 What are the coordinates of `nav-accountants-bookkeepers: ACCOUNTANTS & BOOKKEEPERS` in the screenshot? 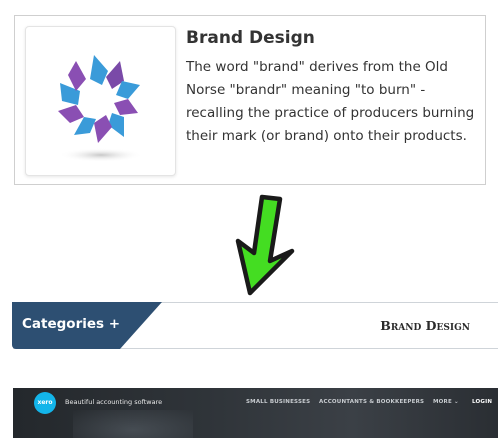 It's located at (371, 402).